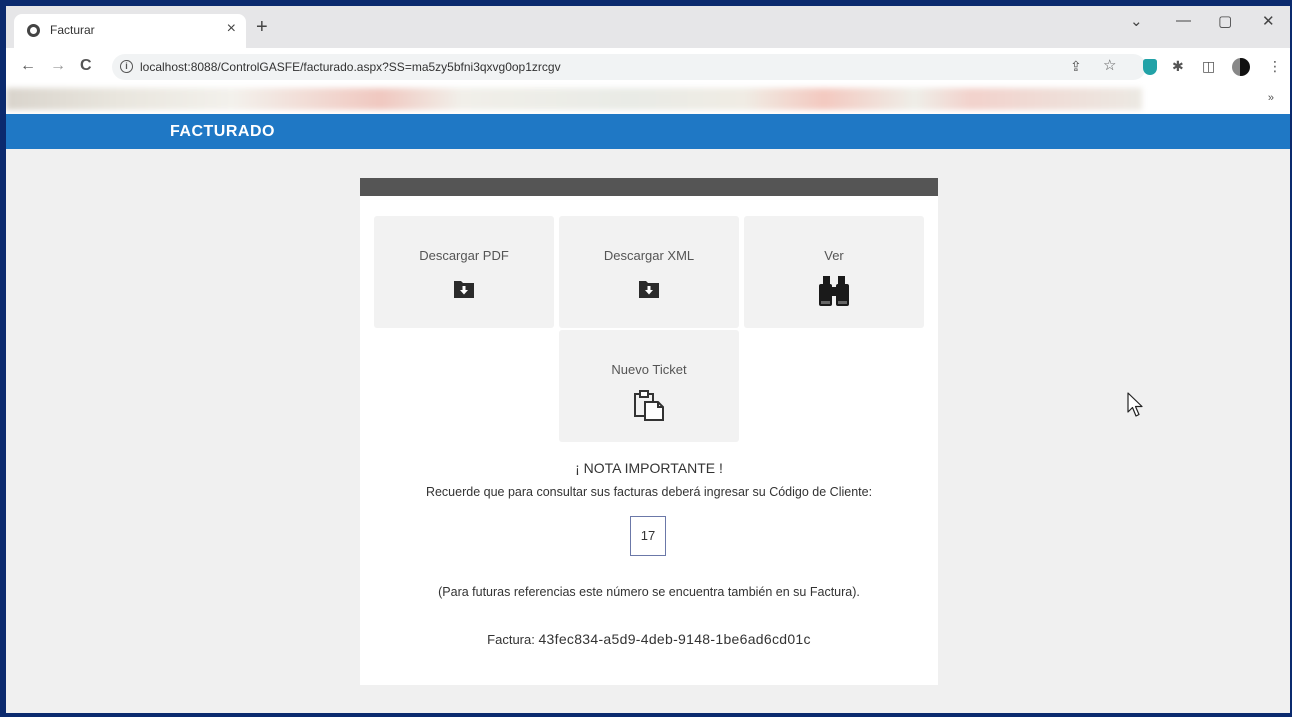 The height and width of the screenshot is (717, 1292). Describe the element at coordinates (574, 99) in the screenshot. I see `bookmarks-blurred` at that location.